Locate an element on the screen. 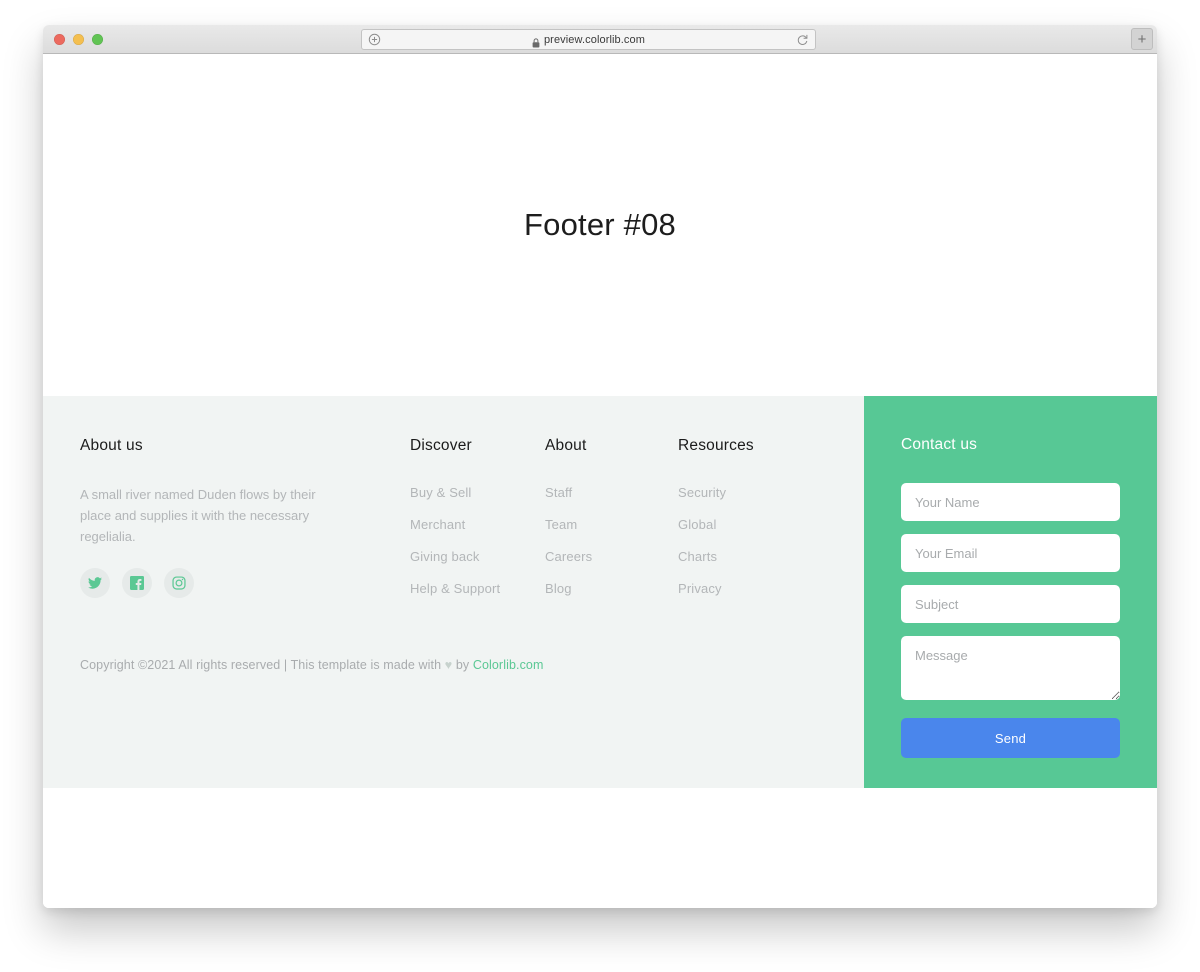 The width and height of the screenshot is (1200, 972). list-item: Charts is located at coordinates (745, 557).